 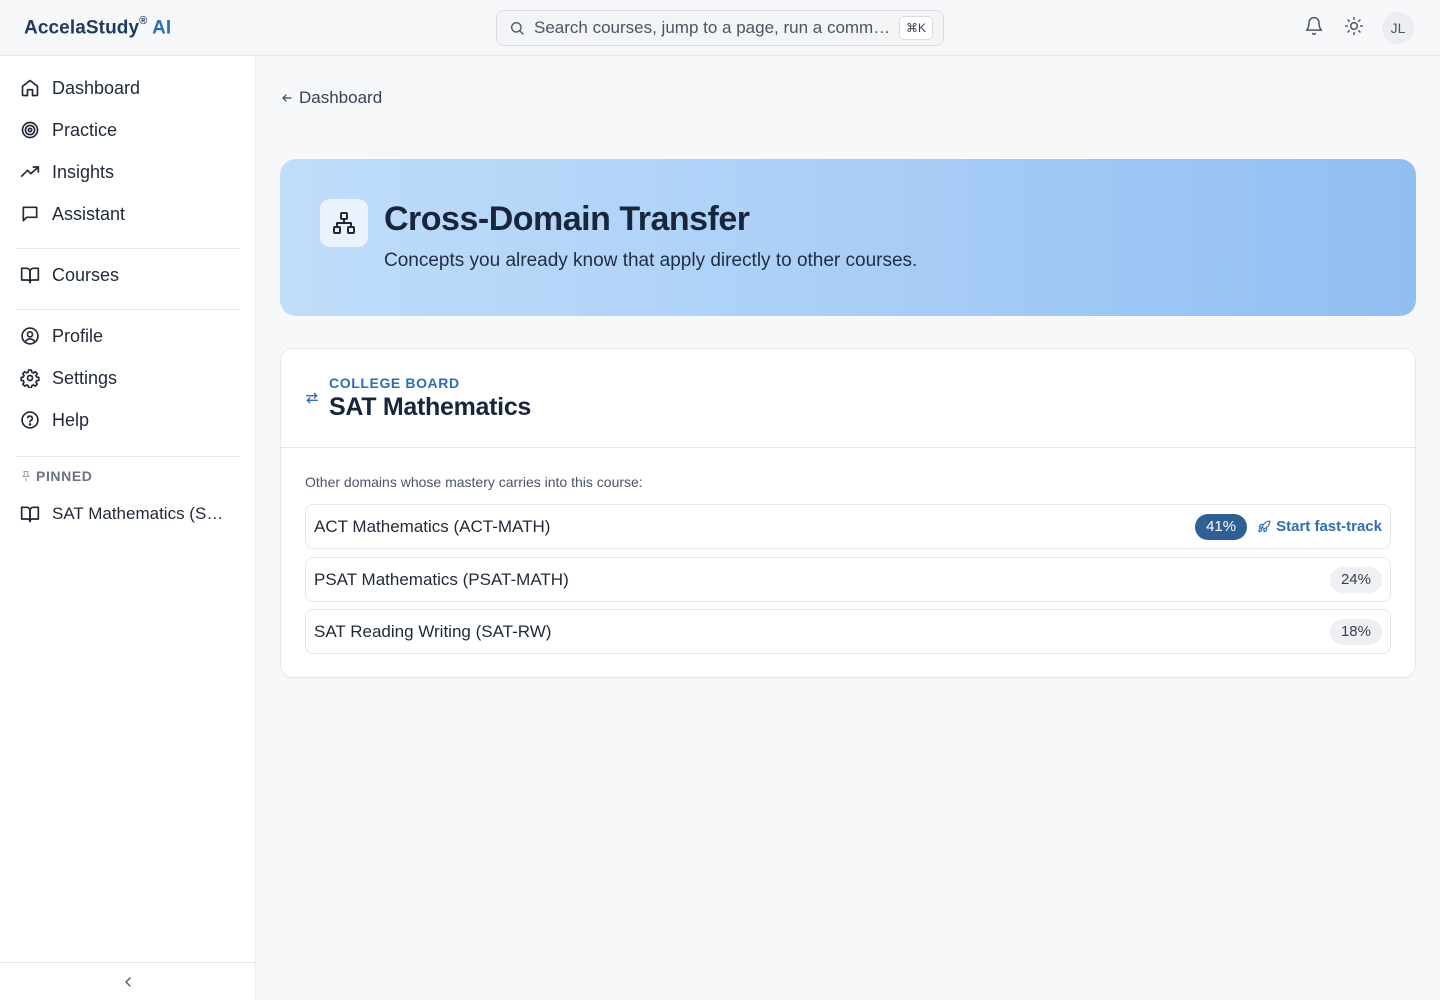 What do you see at coordinates (915, 28) in the screenshot?
I see `search-shortcut: ⌘K` at bounding box center [915, 28].